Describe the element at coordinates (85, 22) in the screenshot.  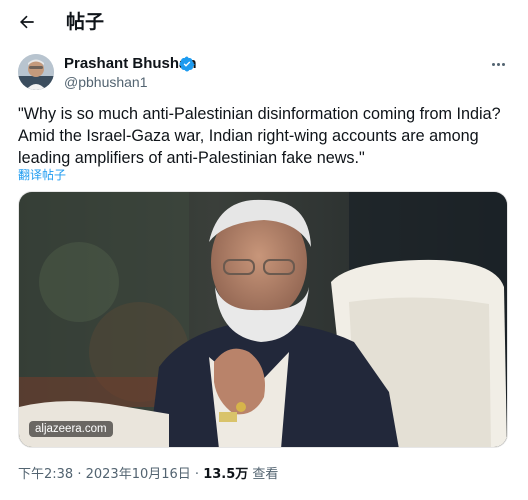
I see `page-title: 帖子` at that location.